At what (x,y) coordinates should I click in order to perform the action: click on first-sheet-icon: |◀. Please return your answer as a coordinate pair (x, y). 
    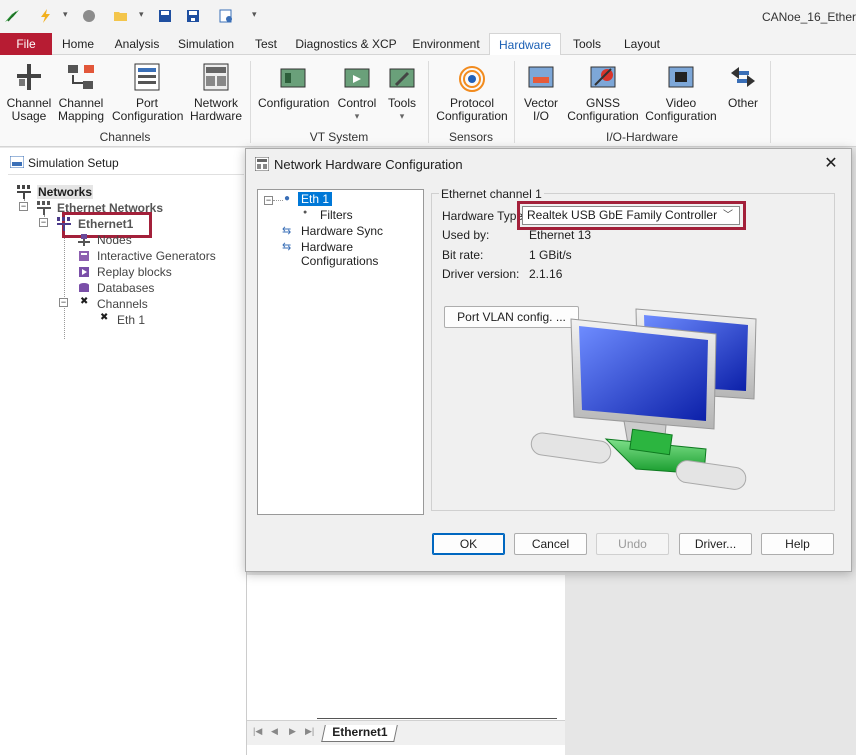
    Looking at the image, I should click on (257, 731).